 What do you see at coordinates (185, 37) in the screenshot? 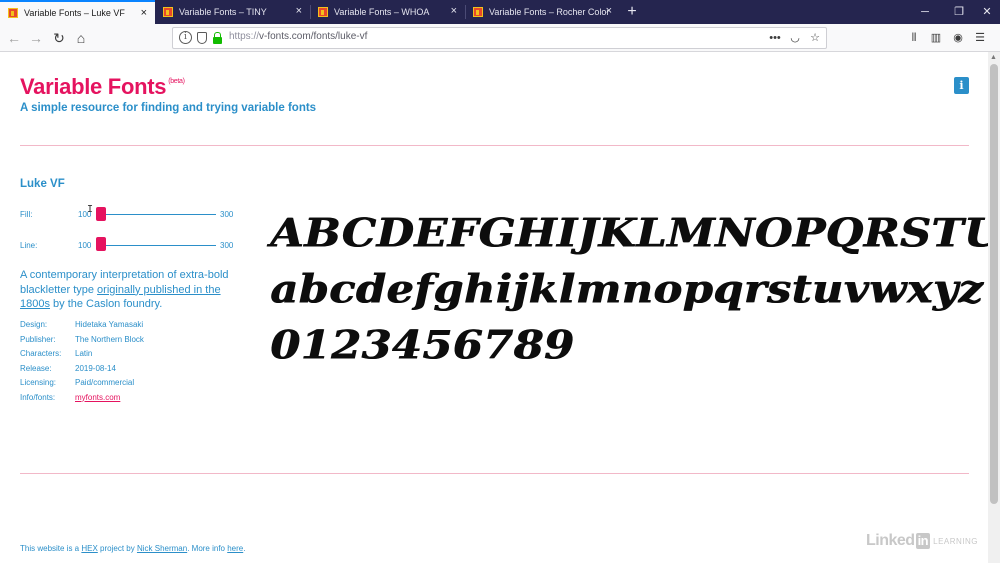
I see `info-icon: i` at bounding box center [185, 37].